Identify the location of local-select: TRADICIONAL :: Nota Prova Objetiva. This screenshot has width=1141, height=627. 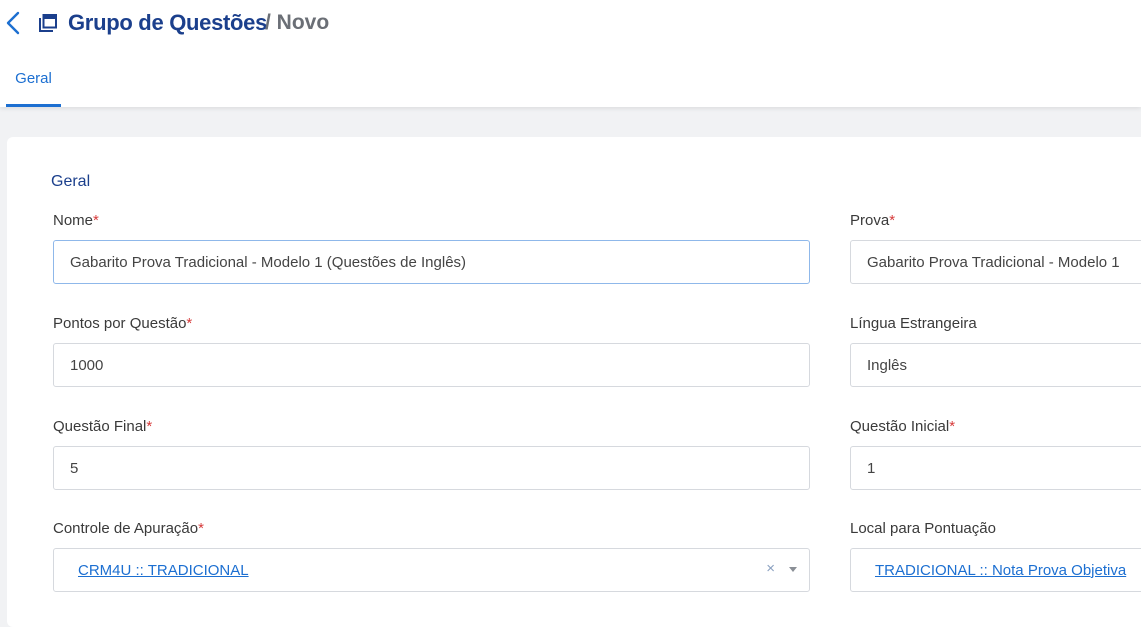
(995, 570).